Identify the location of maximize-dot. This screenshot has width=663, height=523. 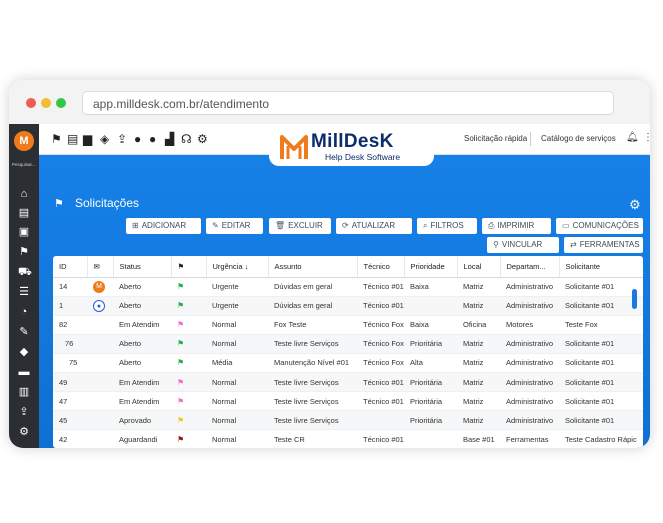
(61, 103).